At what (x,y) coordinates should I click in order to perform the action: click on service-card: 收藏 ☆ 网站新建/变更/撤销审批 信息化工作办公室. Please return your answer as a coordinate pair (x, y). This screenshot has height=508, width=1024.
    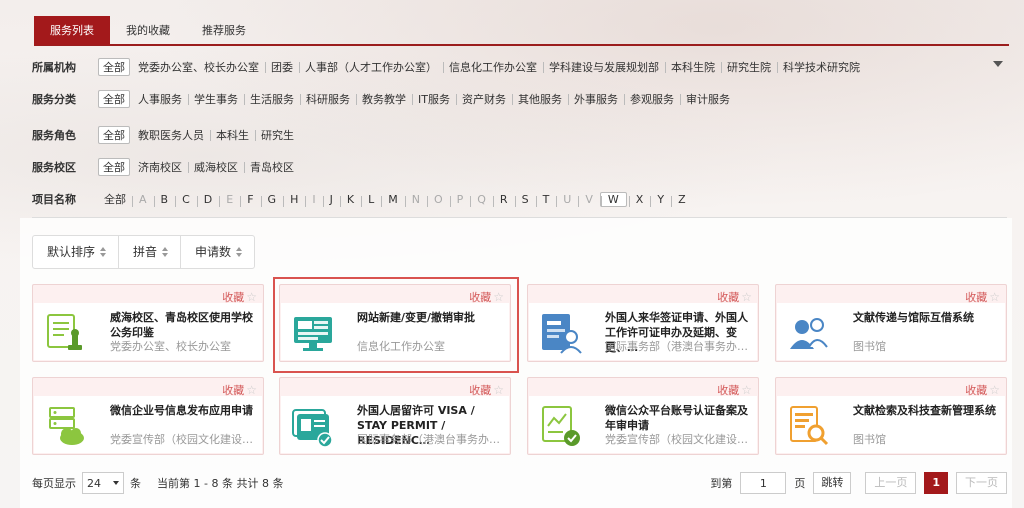
    Looking at the image, I should click on (395, 323).